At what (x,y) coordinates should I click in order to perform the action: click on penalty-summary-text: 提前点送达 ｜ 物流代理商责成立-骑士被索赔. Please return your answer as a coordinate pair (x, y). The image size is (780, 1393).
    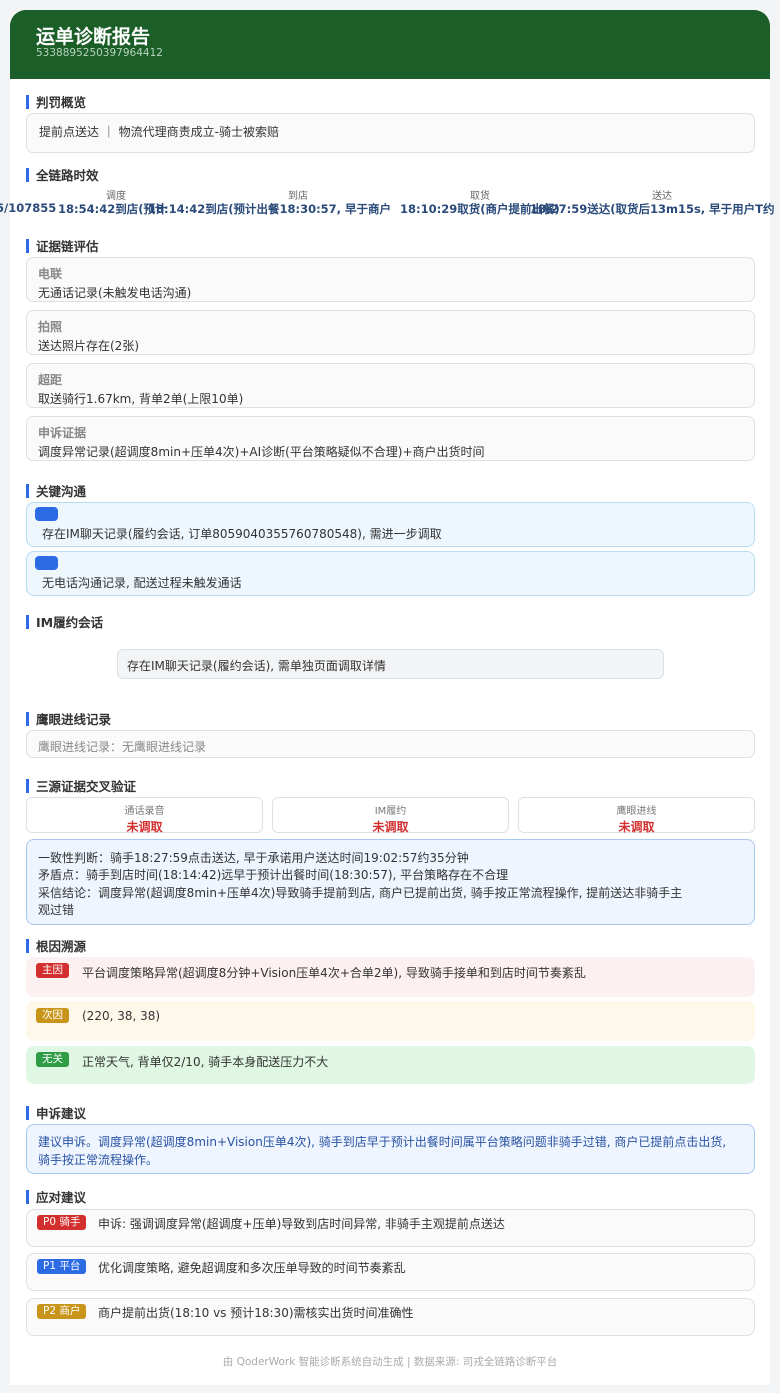
    Looking at the image, I should click on (159, 132).